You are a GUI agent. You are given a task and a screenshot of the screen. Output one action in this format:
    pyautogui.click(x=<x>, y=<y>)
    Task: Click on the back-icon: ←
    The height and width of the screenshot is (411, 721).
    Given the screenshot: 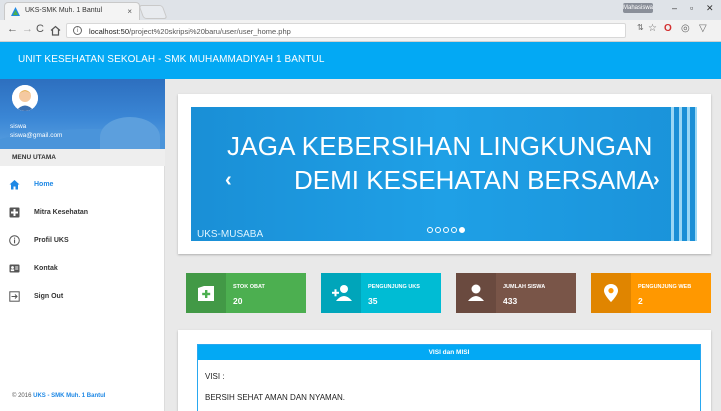 What is the action you would take?
    pyautogui.click(x=12, y=29)
    